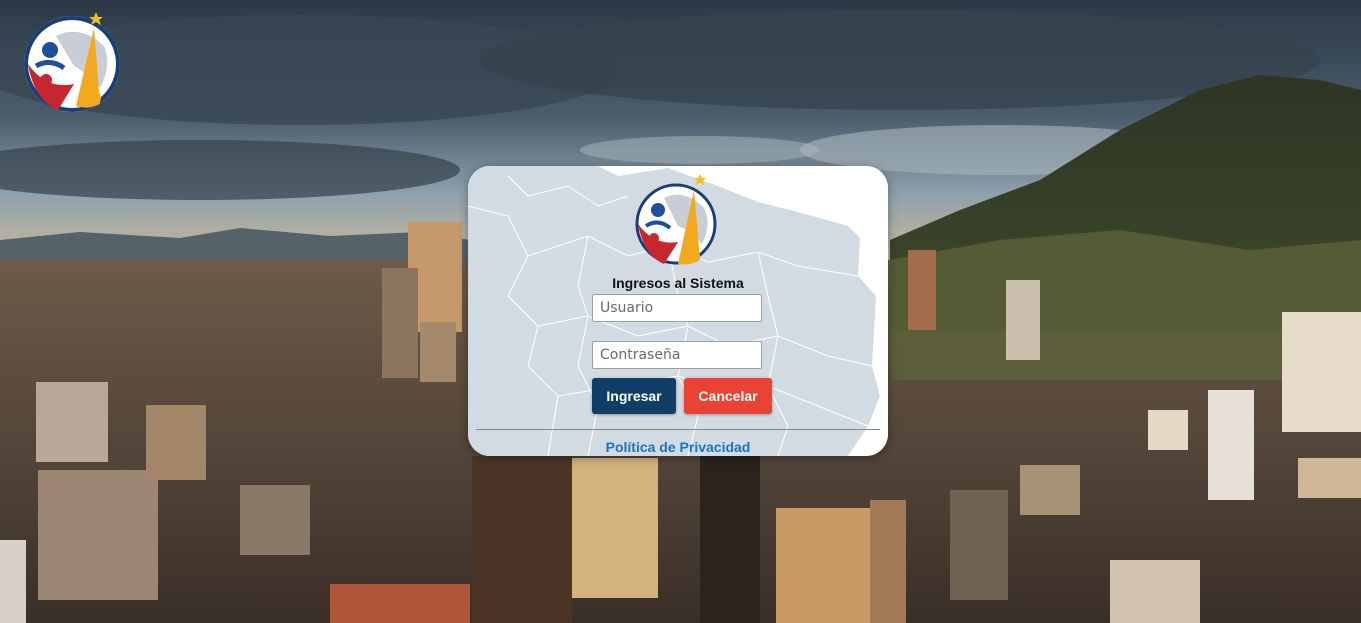 This screenshot has height=623, width=1361. Describe the element at coordinates (678, 429) in the screenshot. I see `divider` at that location.